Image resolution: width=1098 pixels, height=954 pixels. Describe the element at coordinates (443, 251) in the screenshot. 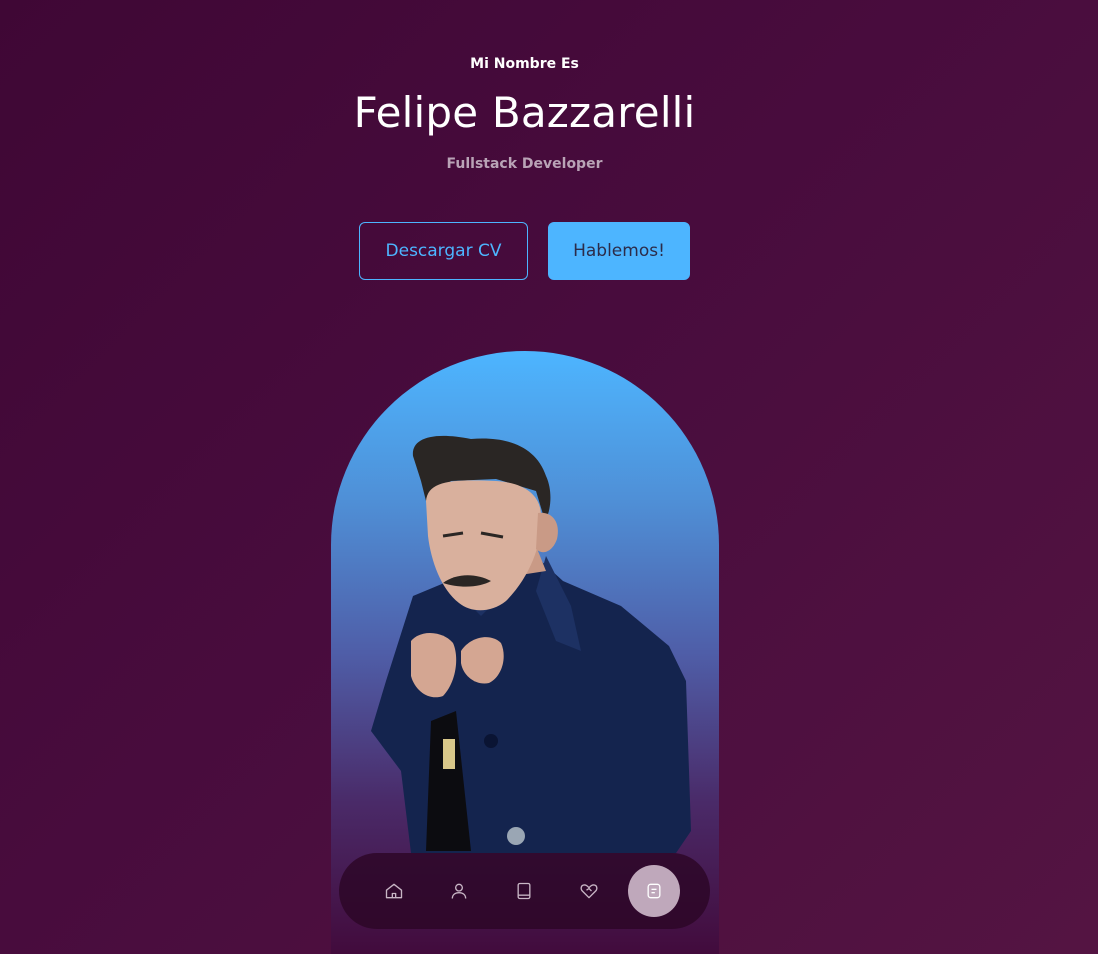

I see `download-cv-button: Descargar CV` at that location.